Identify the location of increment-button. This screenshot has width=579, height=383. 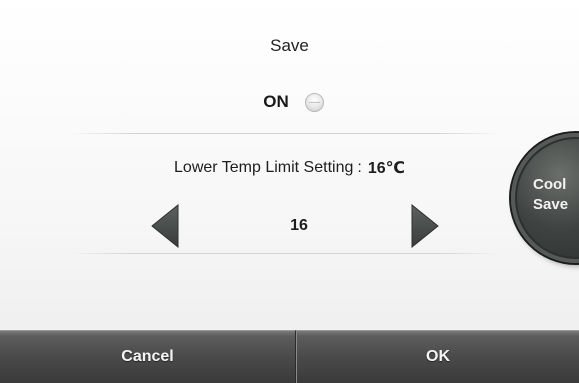
(425, 226).